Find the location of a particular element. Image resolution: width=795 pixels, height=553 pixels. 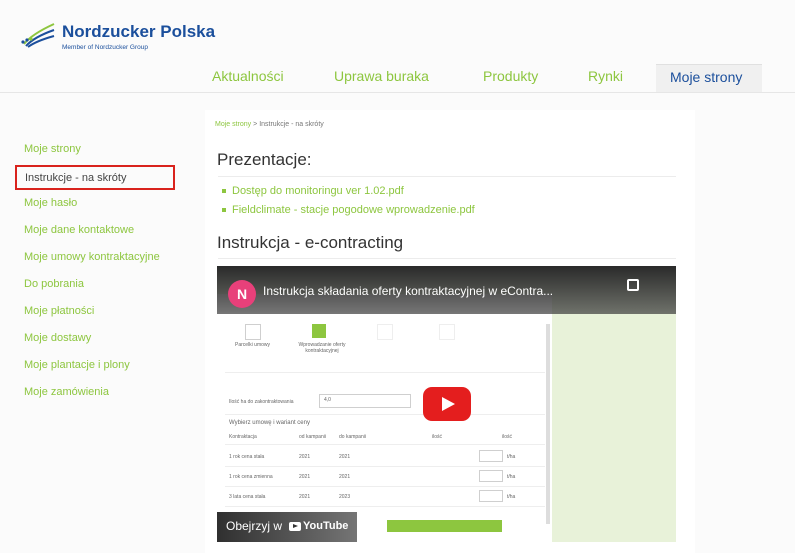

section-title-prezentacje: Prezentacje: is located at coordinates (264, 159).